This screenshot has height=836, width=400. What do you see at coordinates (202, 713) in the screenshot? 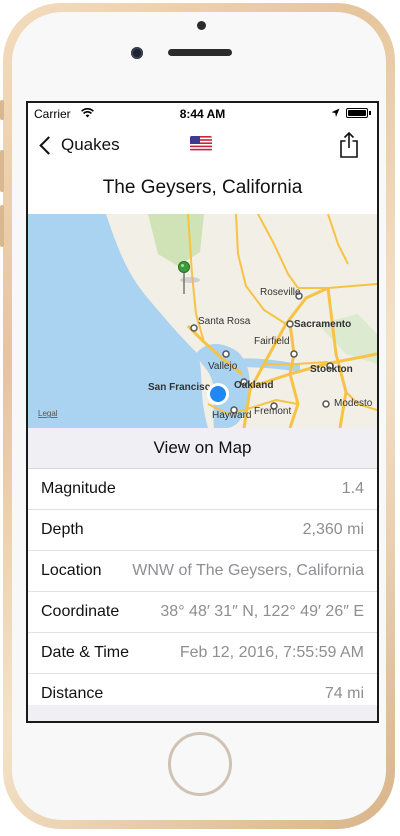
I see `table-footer` at bounding box center [202, 713].